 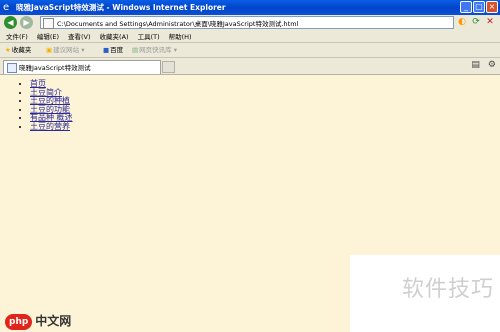 What do you see at coordinates (180, 36) in the screenshot?
I see `menu-help: 帮助(H)` at bounding box center [180, 36].